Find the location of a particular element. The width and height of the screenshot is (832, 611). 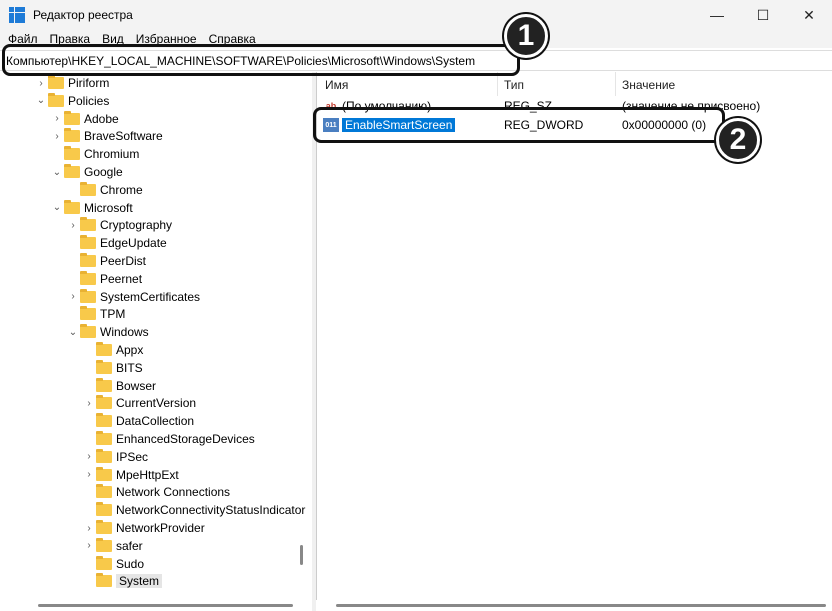

tree-node: ⌄ Windows is located at coordinates (108, 332).